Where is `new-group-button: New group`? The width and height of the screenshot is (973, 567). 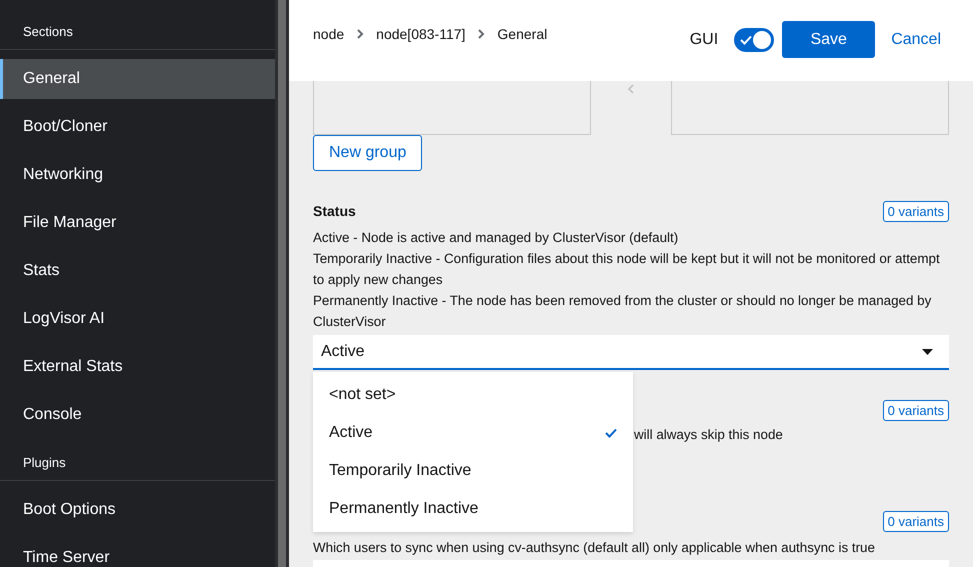 new-group-button: New group is located at coordinates (367, 153).